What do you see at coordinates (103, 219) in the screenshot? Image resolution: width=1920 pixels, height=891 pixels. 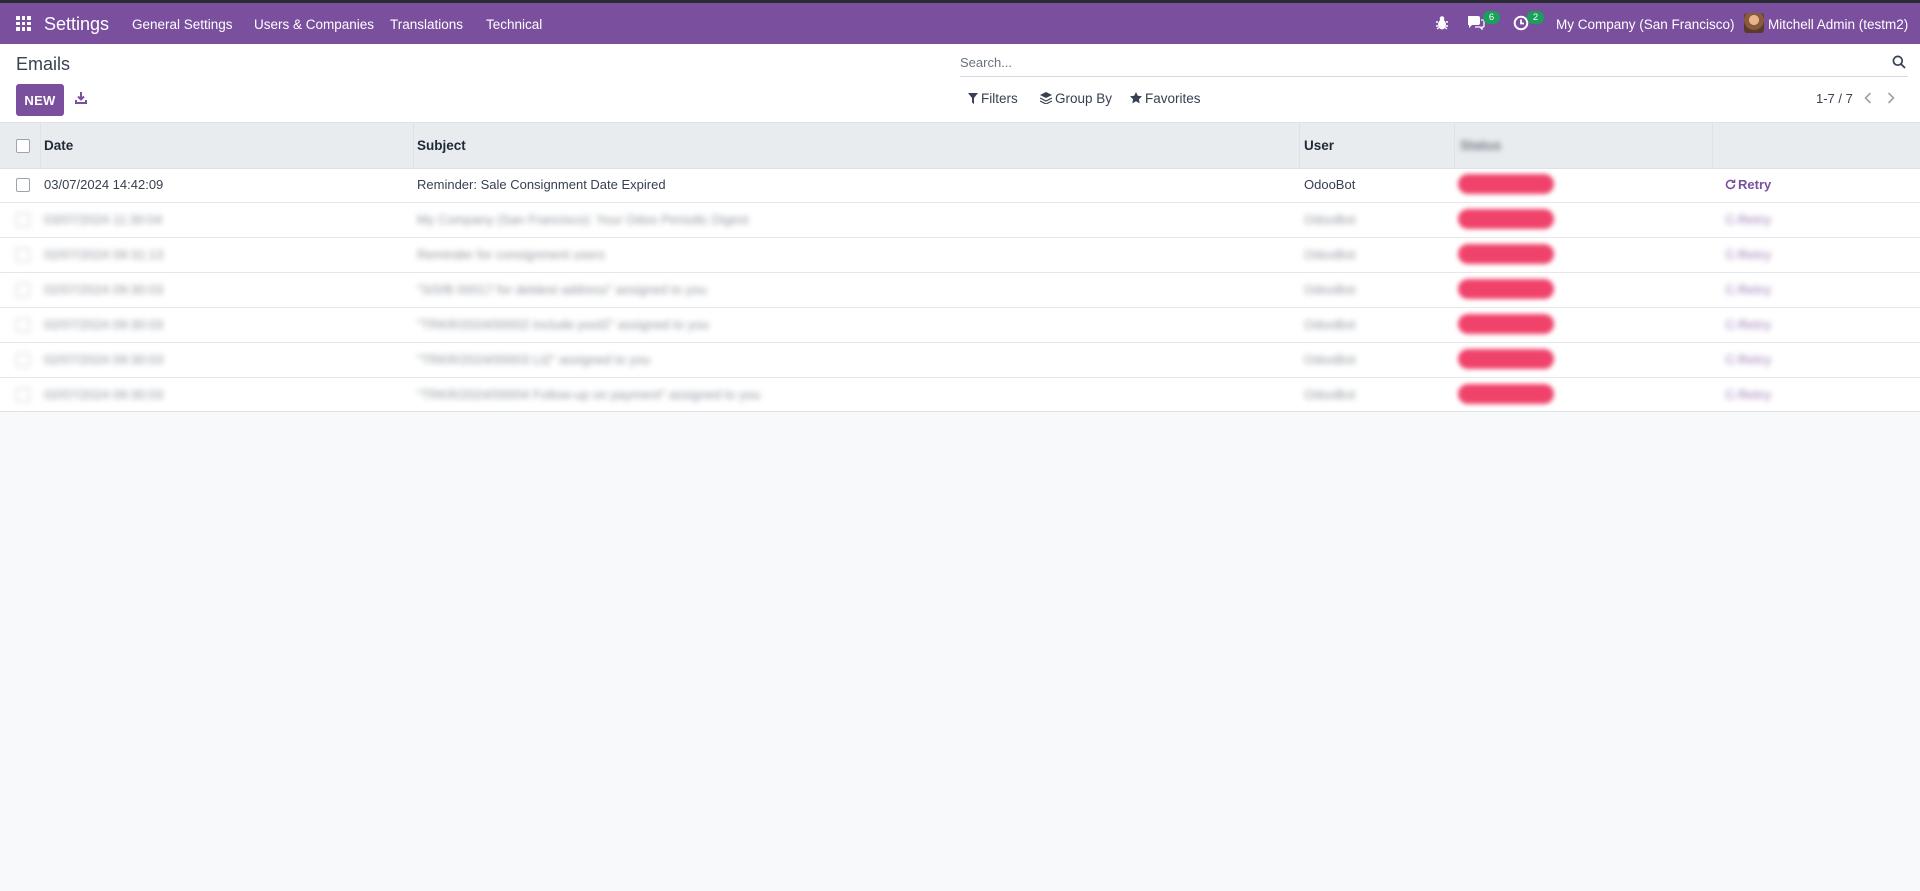 I see `row-date: 03/07/2024 11:30:04` at bounding box center [103, 219].